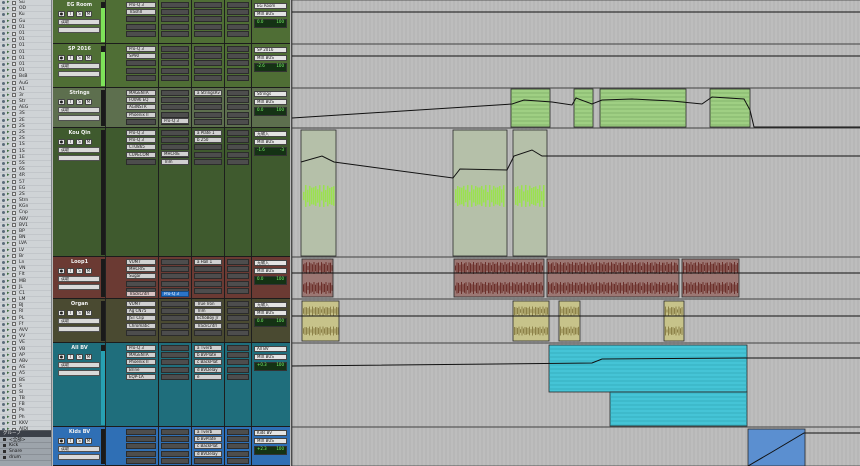 The width and height of the screenshot is (860, 466). Describe the element at coordinates (79, 432) in the screenshot. I see `track-name: Kids BV` at that location.